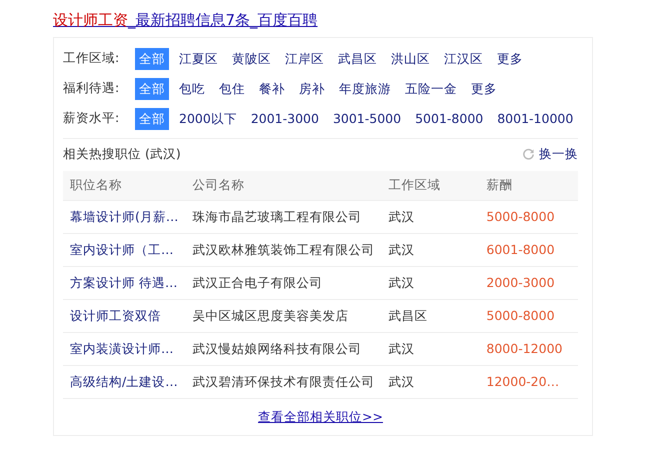  I want to click on filter-option: 武昌区, so click(357, 59).